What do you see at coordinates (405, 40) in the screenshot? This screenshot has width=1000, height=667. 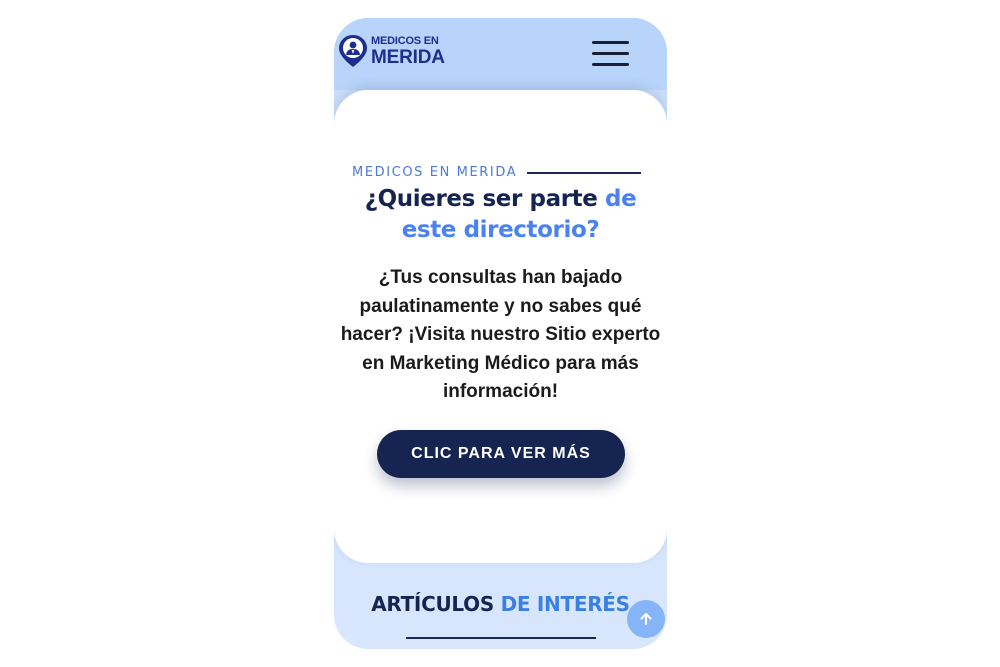 I see `logo-text-line1: MEDICOS EN` at bounding box center [405, 40].